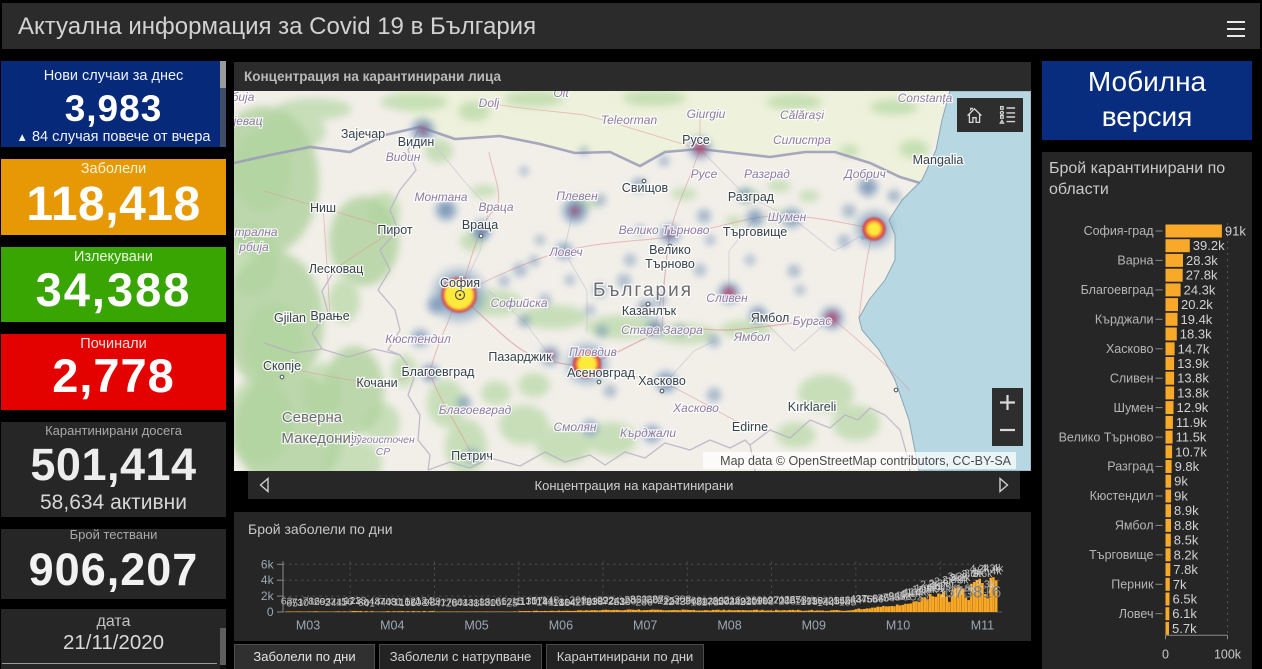 The height and width of the screenshot is (669, 1262). Describe the element at coordinates (1209, 245) in the screenshot. I see `svg-text: 39.2k` at that location.